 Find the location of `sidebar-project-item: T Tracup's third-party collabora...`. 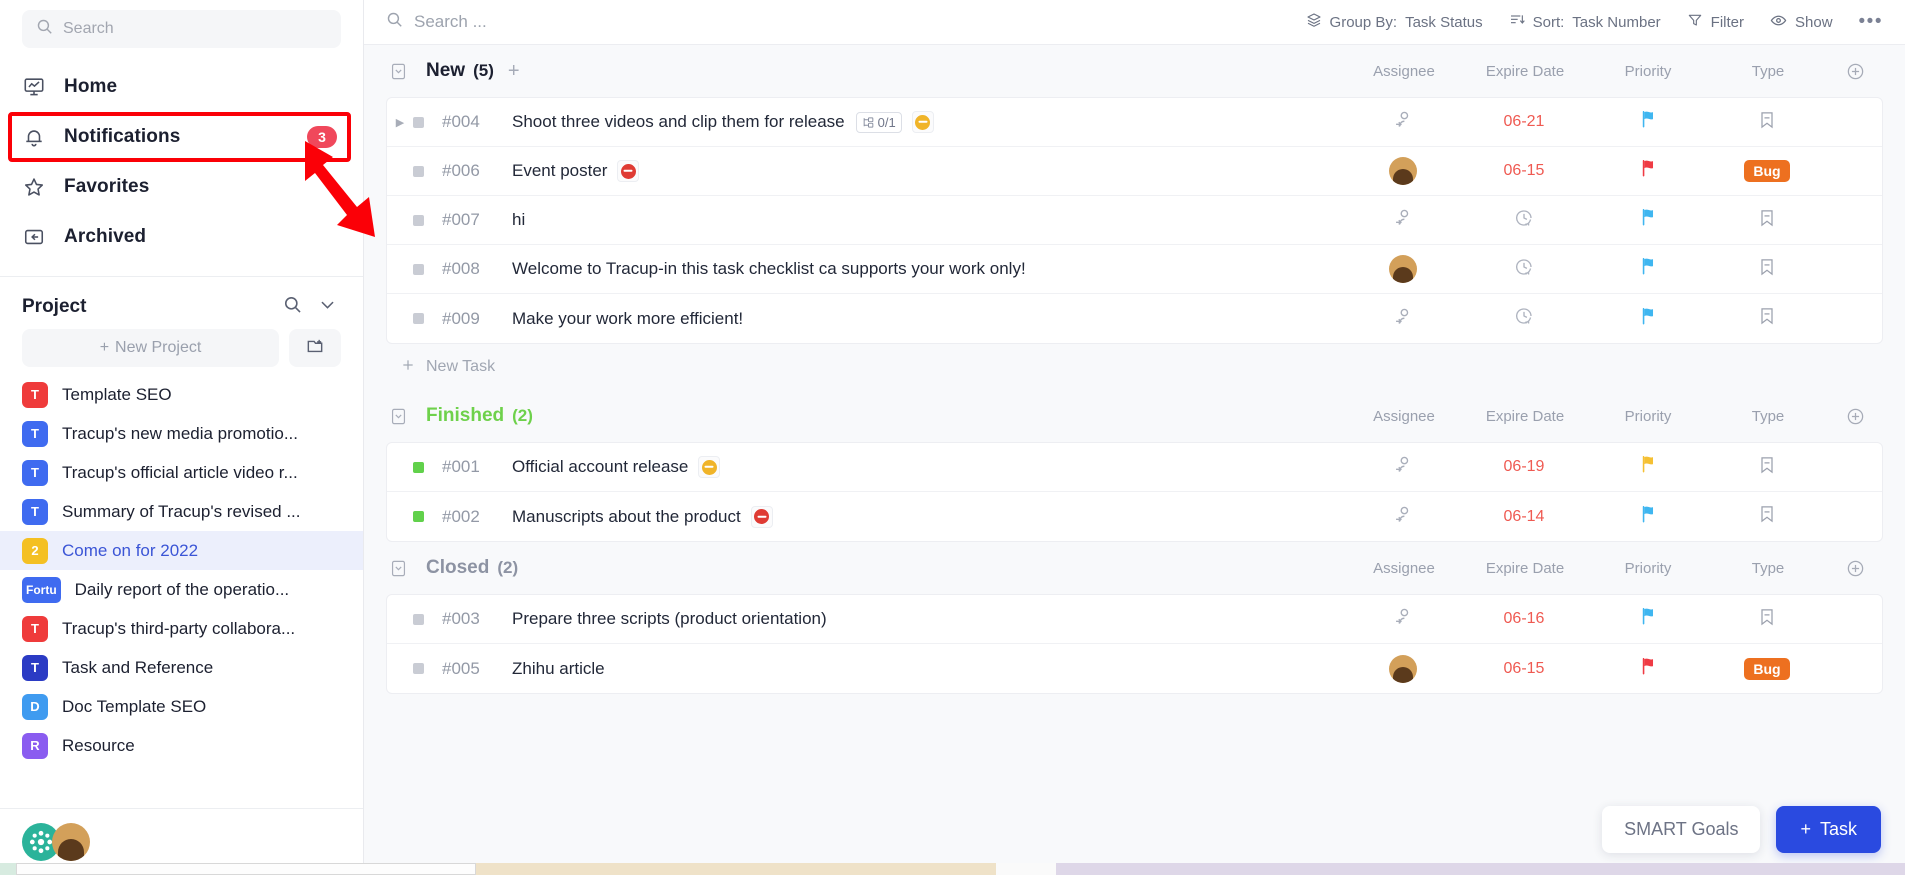

sidebar-project-item: T Tracup's third-party collabora... is located at coordinates (181, 628).